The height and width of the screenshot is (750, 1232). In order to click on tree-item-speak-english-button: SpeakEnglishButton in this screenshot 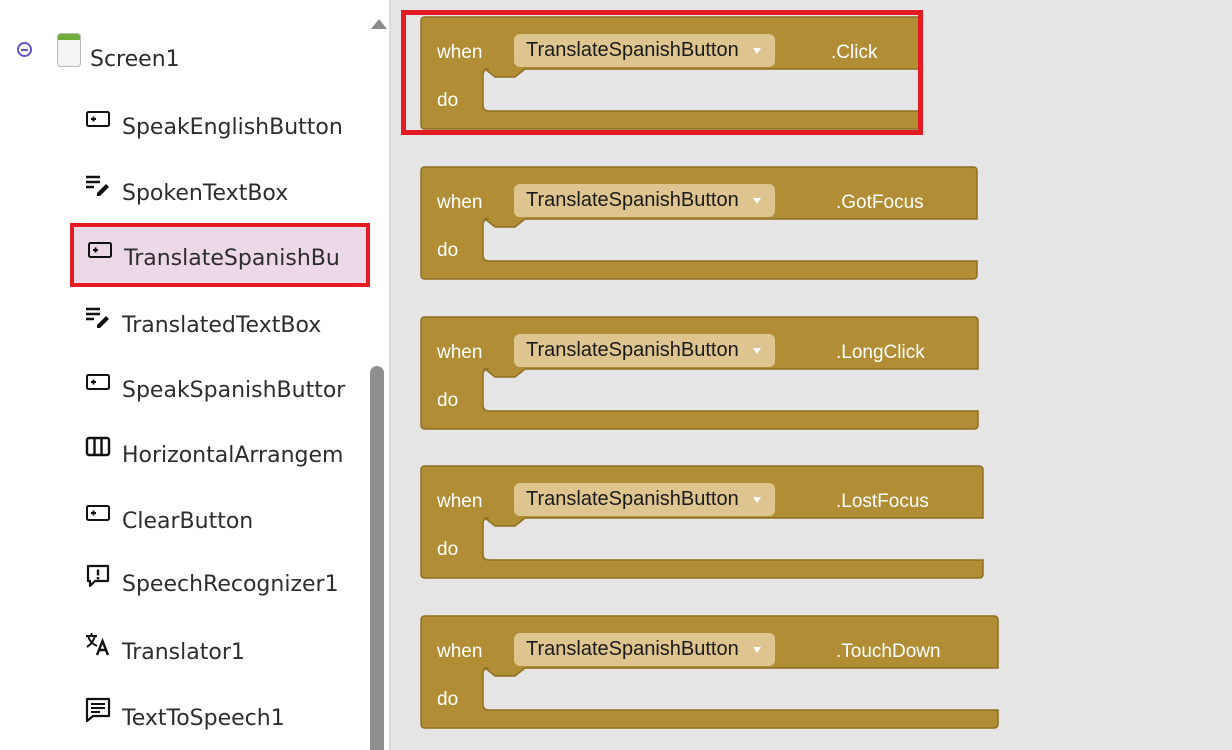, I will do `click(227, 124)`.